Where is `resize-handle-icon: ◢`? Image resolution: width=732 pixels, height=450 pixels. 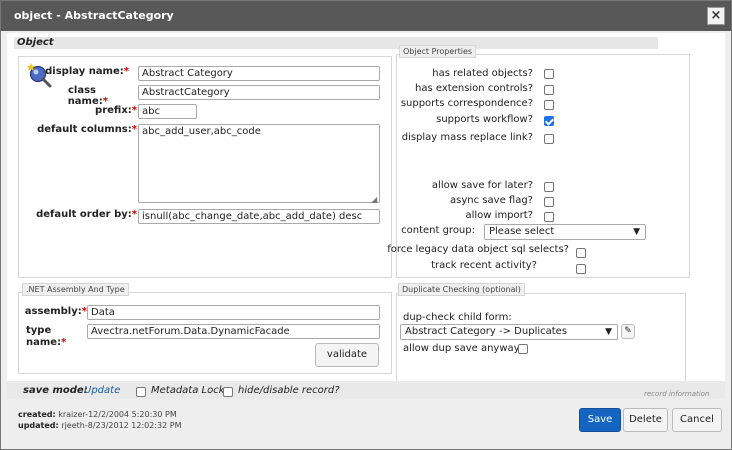
resize-handle-icon: ◢ is located at coordinates (374, 199).